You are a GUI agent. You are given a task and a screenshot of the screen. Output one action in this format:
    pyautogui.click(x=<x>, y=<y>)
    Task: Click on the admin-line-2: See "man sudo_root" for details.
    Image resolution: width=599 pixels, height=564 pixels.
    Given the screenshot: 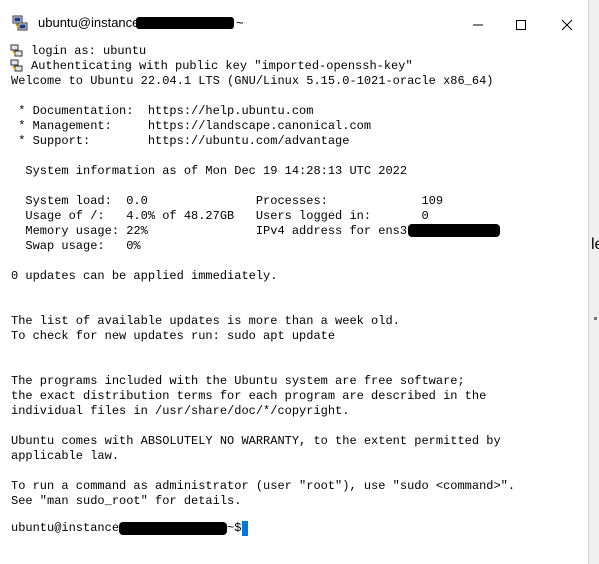 What is the action you would take?
    pyautogui.click(x=126, y=501)
    